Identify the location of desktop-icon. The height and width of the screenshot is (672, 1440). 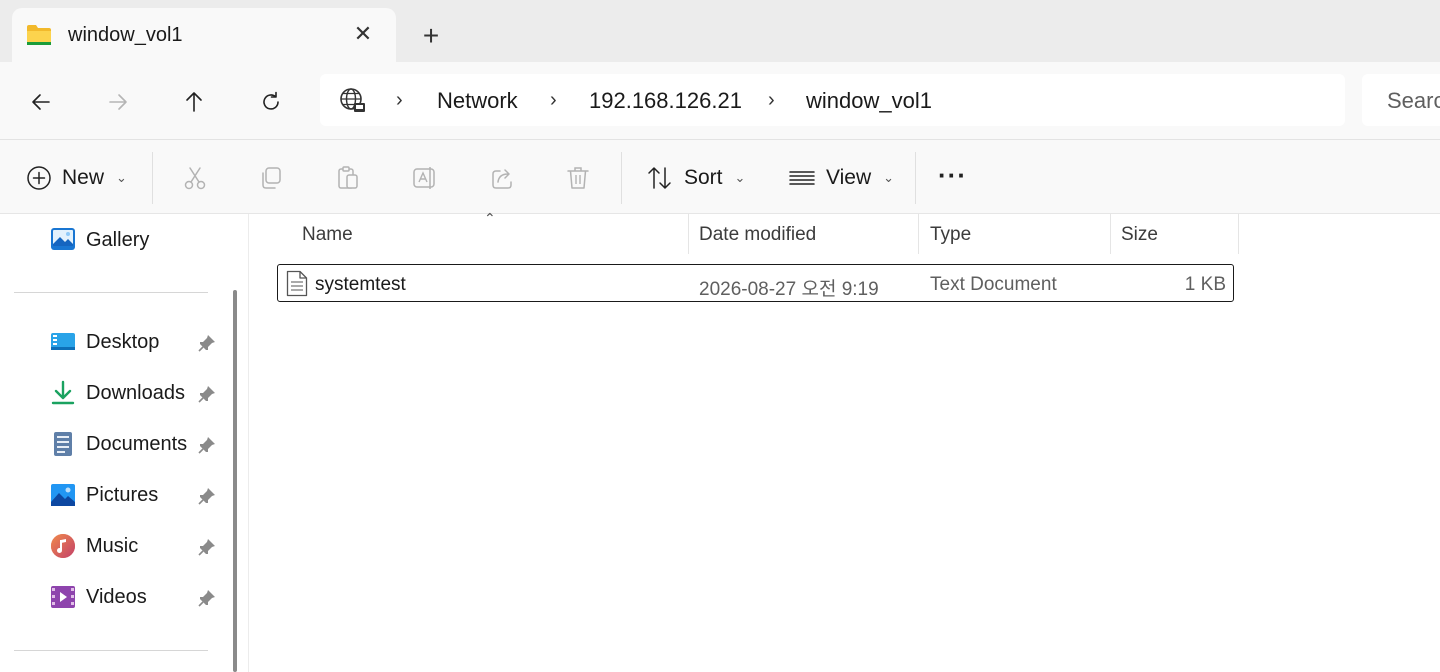
(63, 341).